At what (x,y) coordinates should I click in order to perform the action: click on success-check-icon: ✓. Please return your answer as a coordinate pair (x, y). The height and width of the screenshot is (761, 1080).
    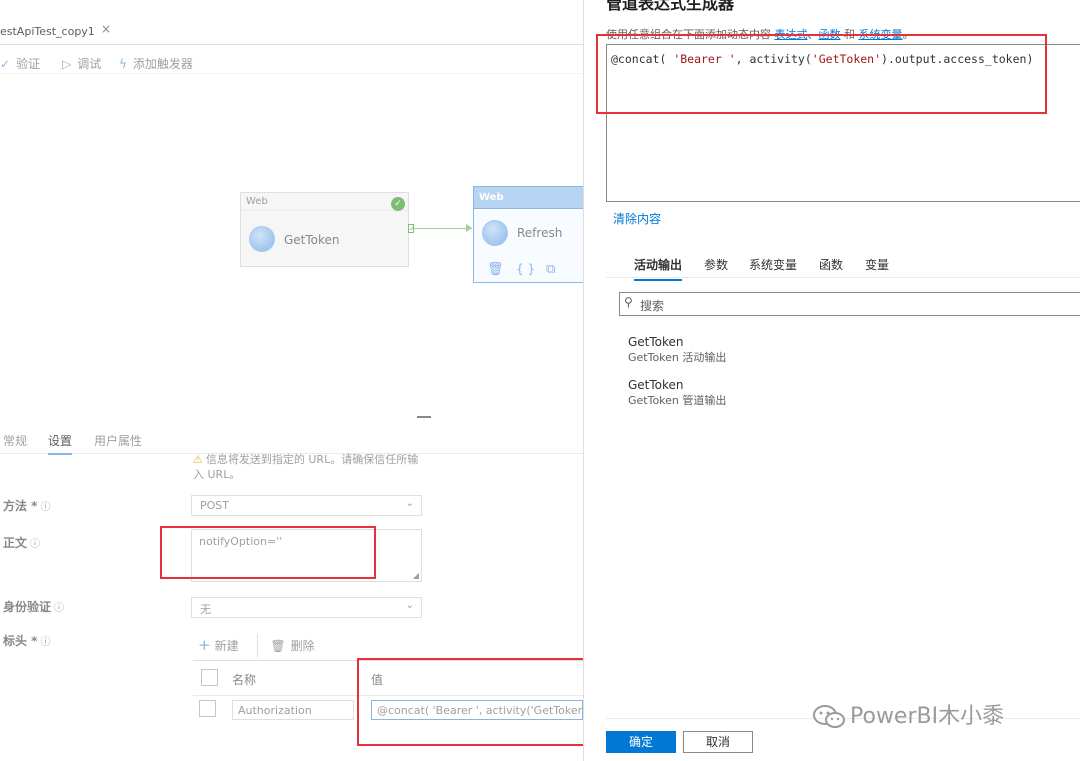
    Looking at the image, I should click on (398, 204).